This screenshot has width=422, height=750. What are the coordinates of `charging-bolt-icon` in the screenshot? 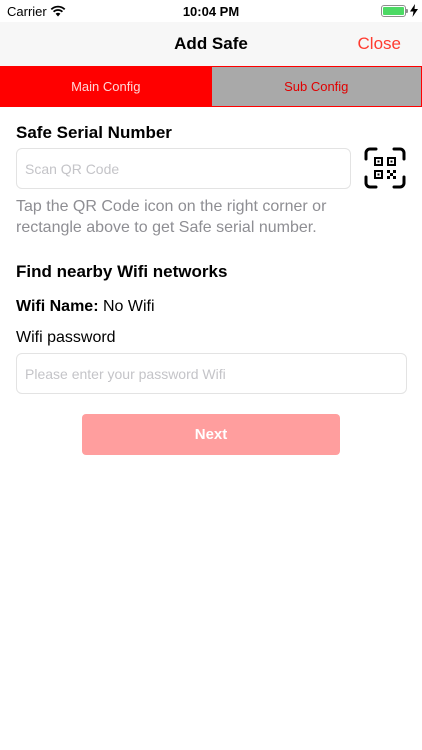 It's located at (414, 10).